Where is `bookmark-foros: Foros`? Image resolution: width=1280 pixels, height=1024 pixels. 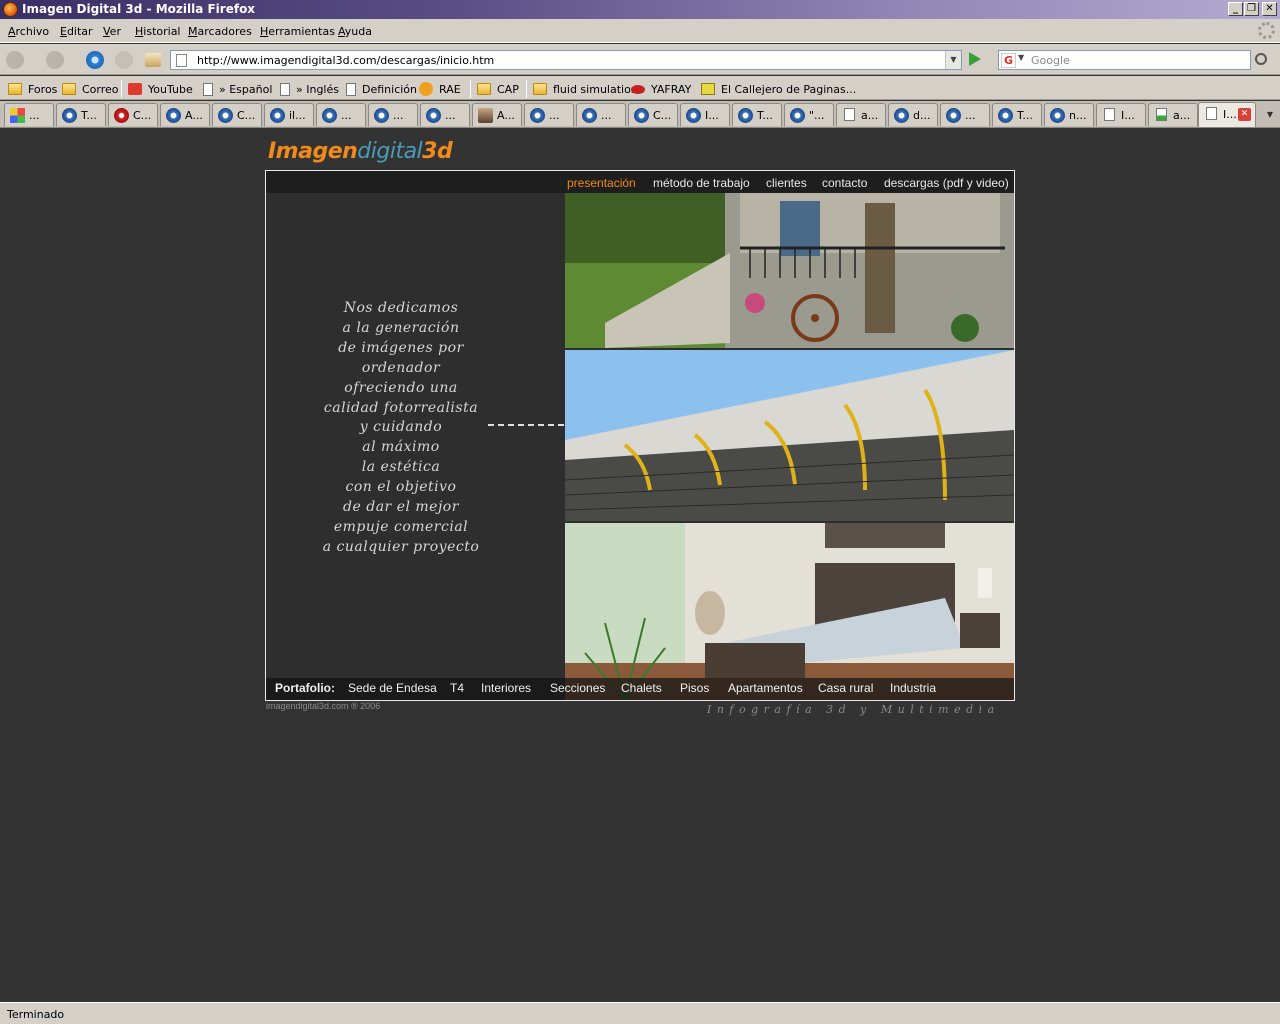 bookmark-foros: Foros is located at coordinates (32, 89).